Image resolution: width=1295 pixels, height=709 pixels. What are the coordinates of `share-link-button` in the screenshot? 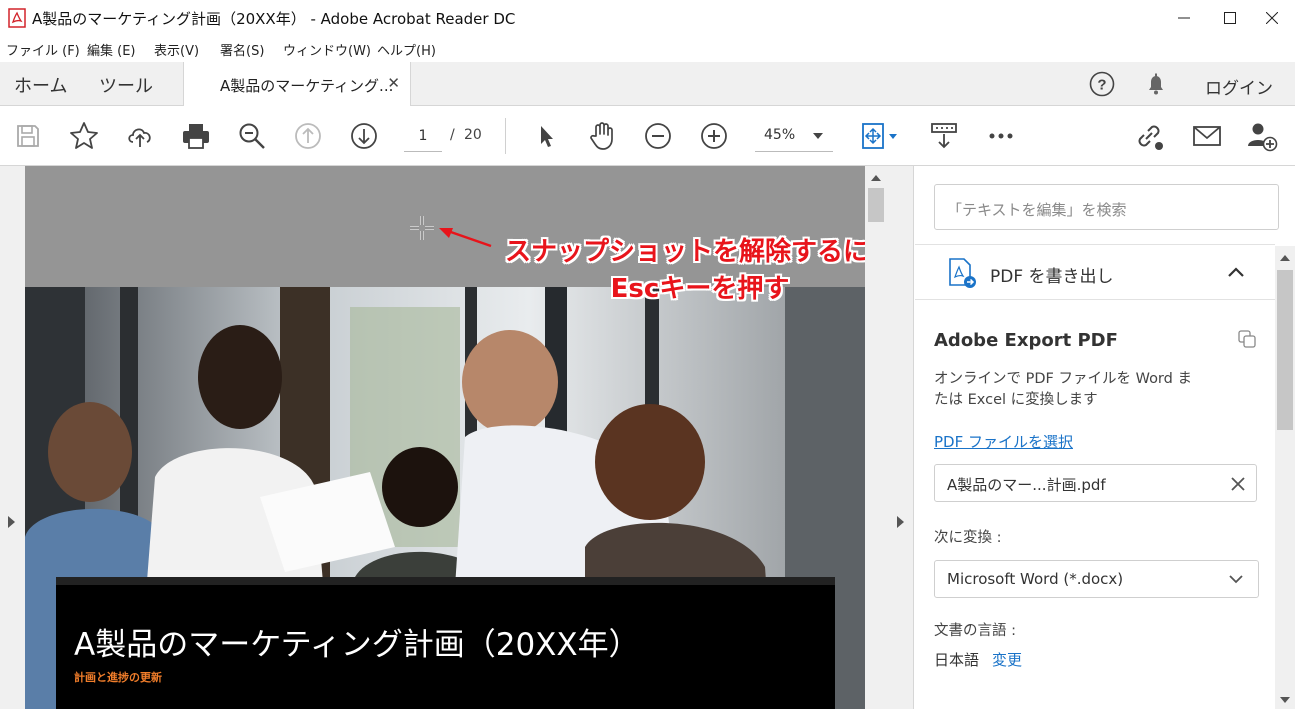 It's located at (1149, 136).